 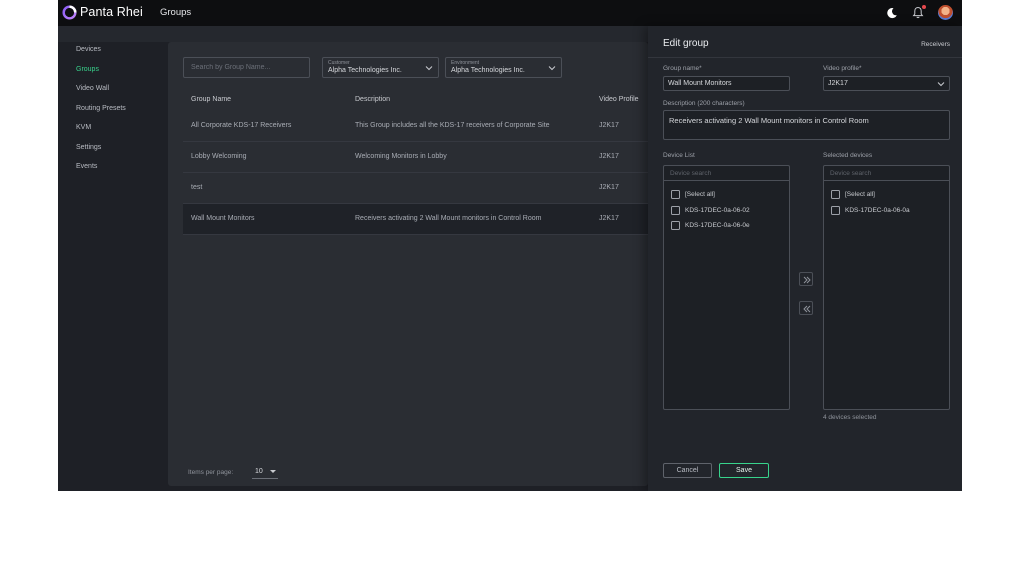 I want to click on items-per-page-label: Items per page:, so click(x=211, y=472).